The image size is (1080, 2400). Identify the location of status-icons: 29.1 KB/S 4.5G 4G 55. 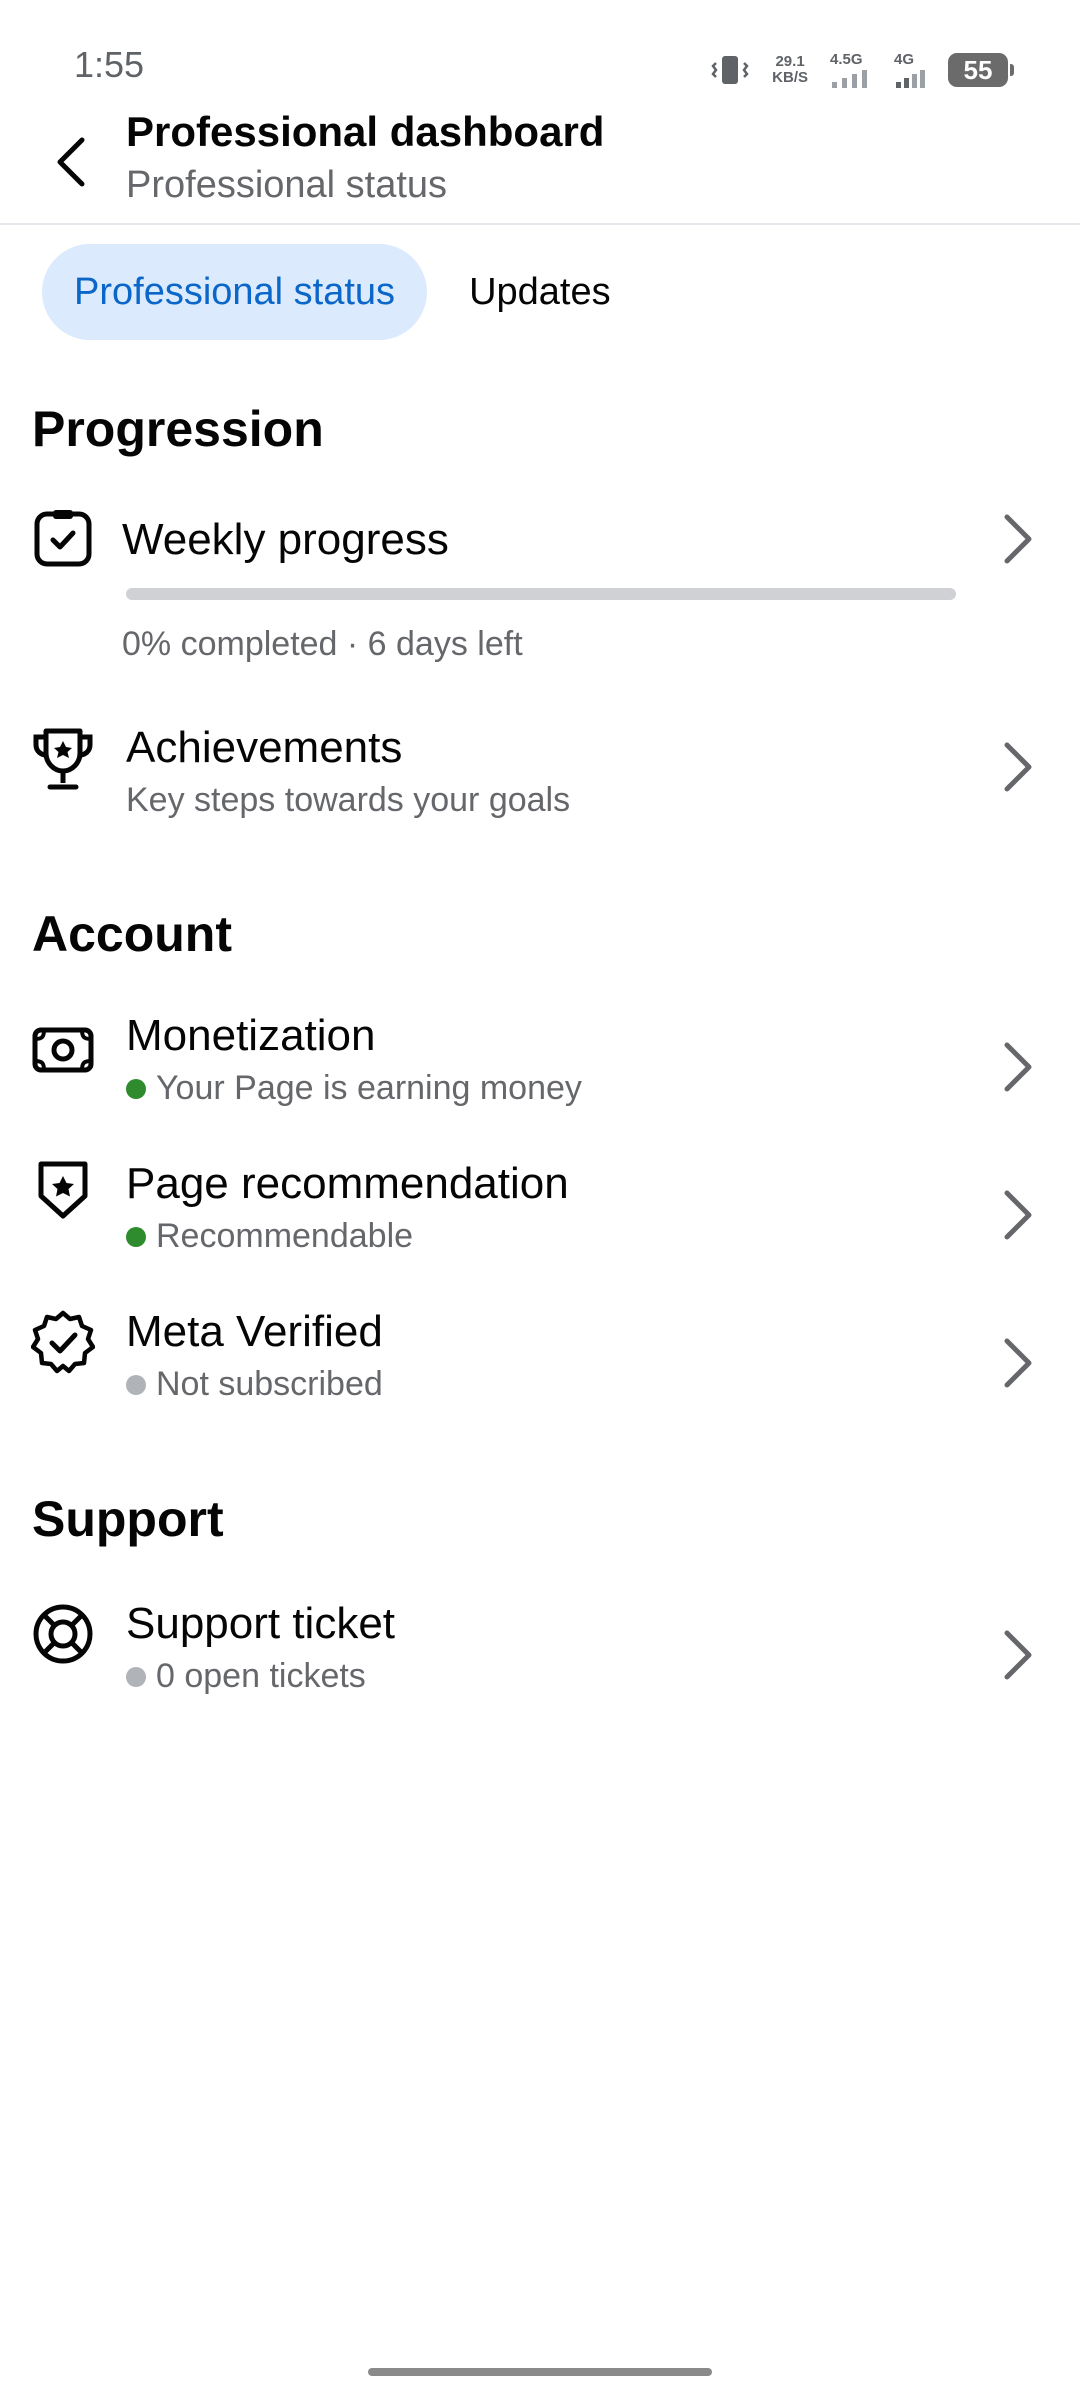
(862, 70).